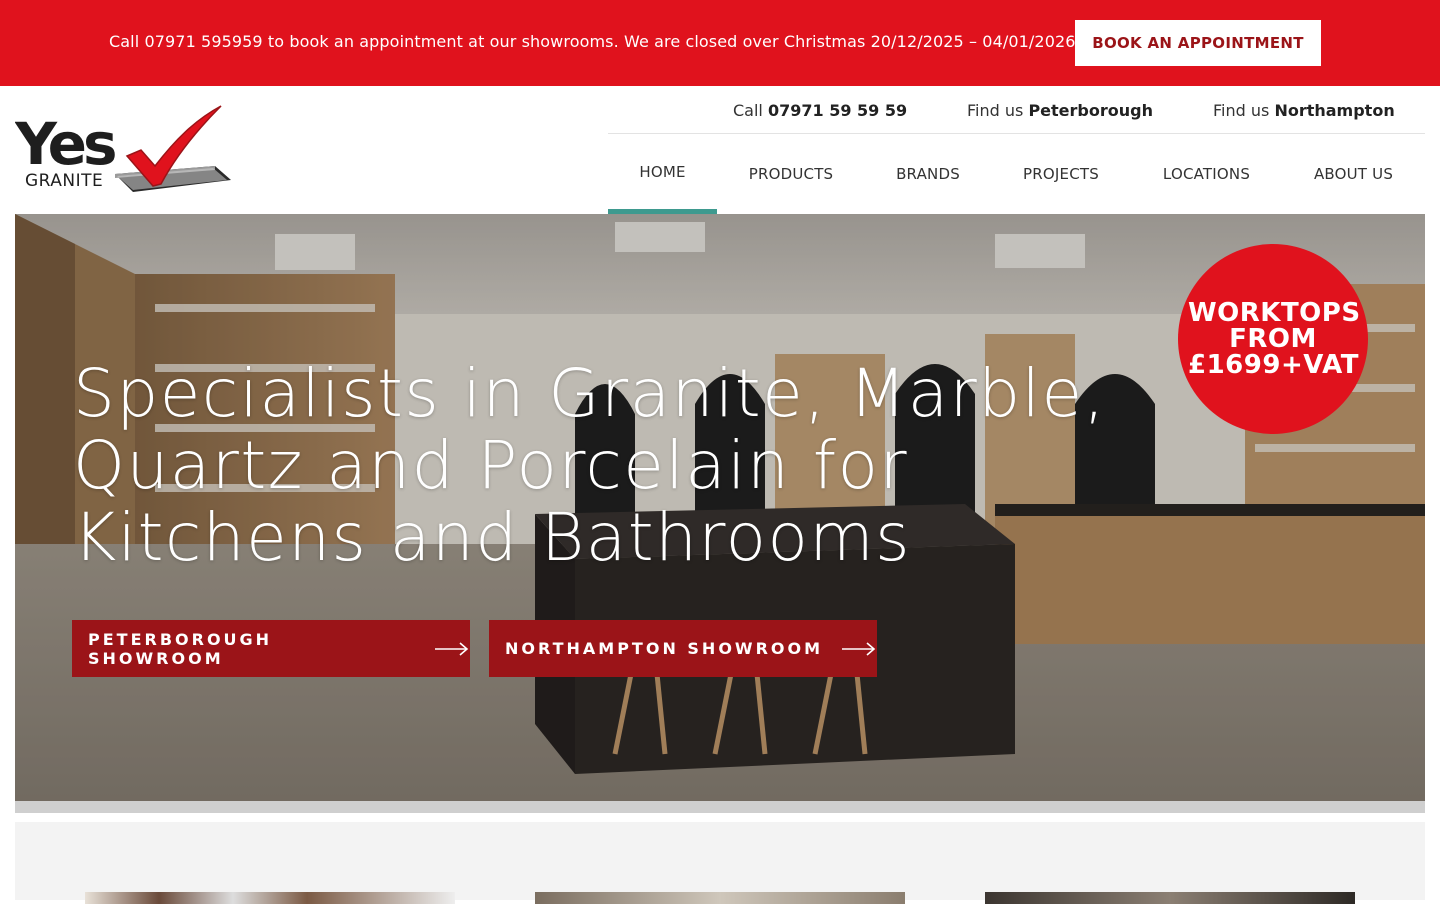 The image size is (1440, 904). What do you see at coordinates (1061, 174) in the screenshot?
I see `nav-item-projects: PROJECTS` at bounding box center [1061, 174].